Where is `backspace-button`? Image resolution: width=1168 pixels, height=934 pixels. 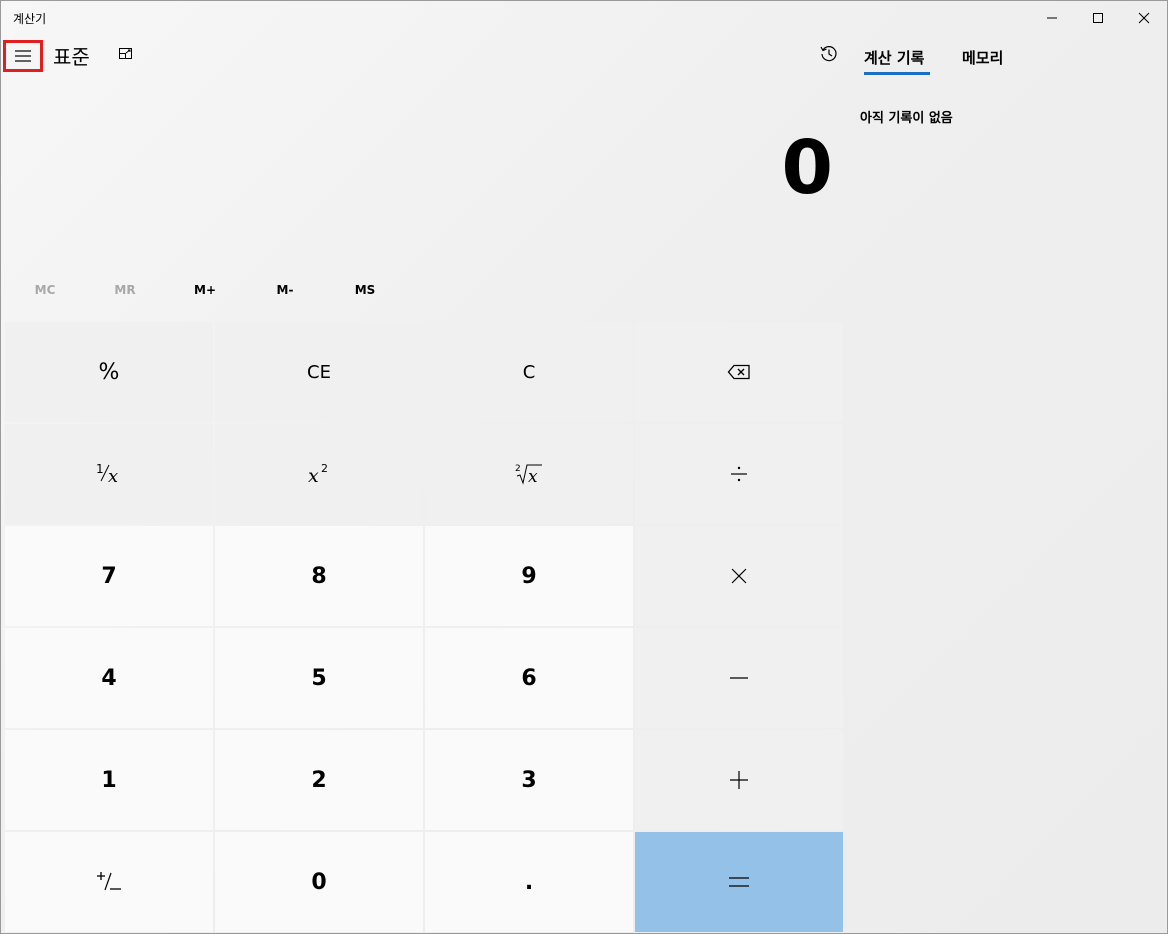 backspace-button is located at coordinates (739, 372).